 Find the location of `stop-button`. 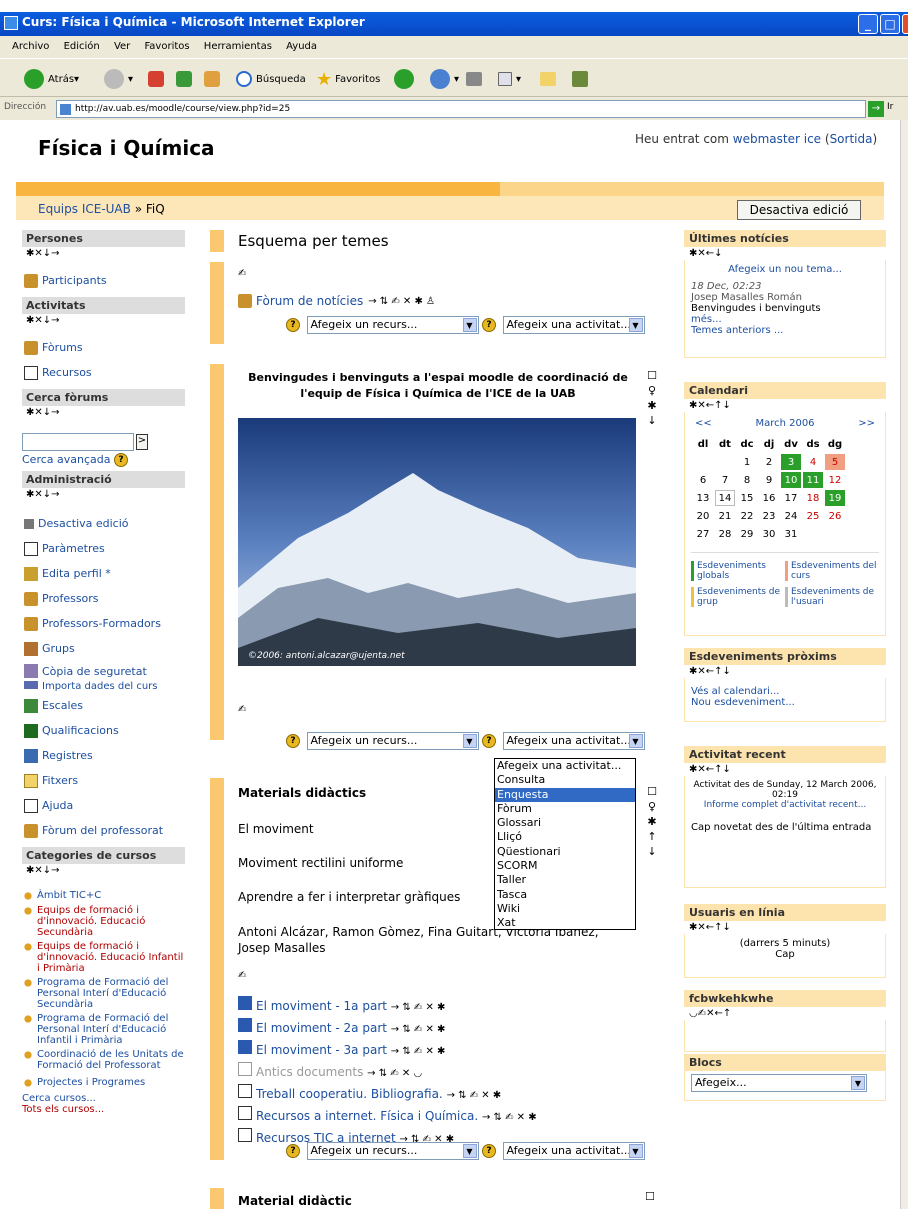

stop-button is located at coordinates (158, 79).